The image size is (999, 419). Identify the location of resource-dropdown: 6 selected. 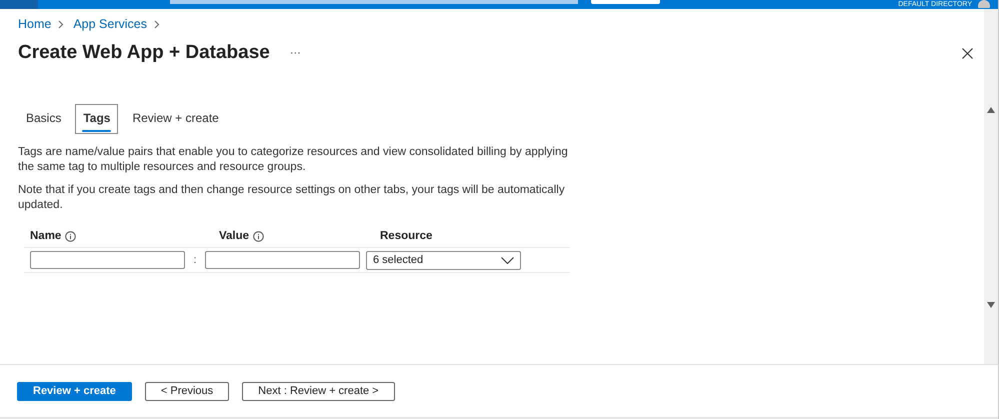
(443, 260).